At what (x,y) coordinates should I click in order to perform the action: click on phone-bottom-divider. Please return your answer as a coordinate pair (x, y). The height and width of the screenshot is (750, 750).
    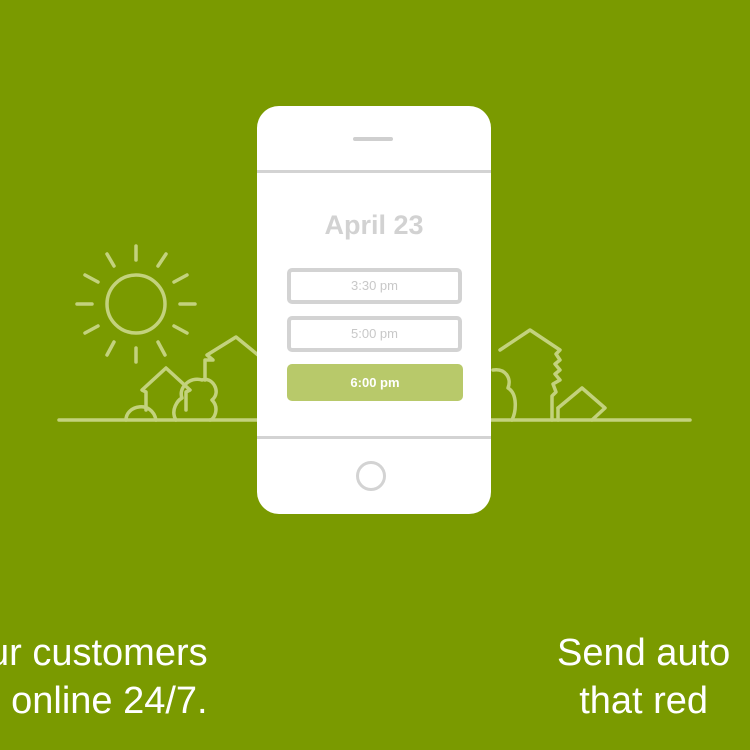
    Looking at the image, I should click on (374, 437).